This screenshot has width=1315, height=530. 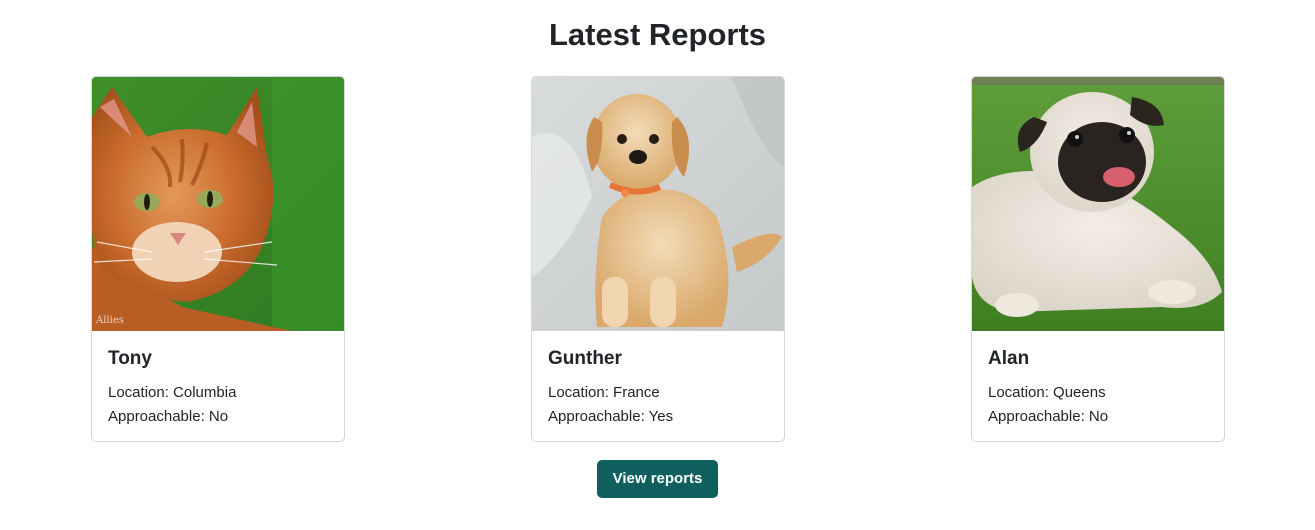 What do you see at coordinates (1047, 392) in the screenshot?
I see `report-location: Location: Queens` at bounding box center [1047, 392].